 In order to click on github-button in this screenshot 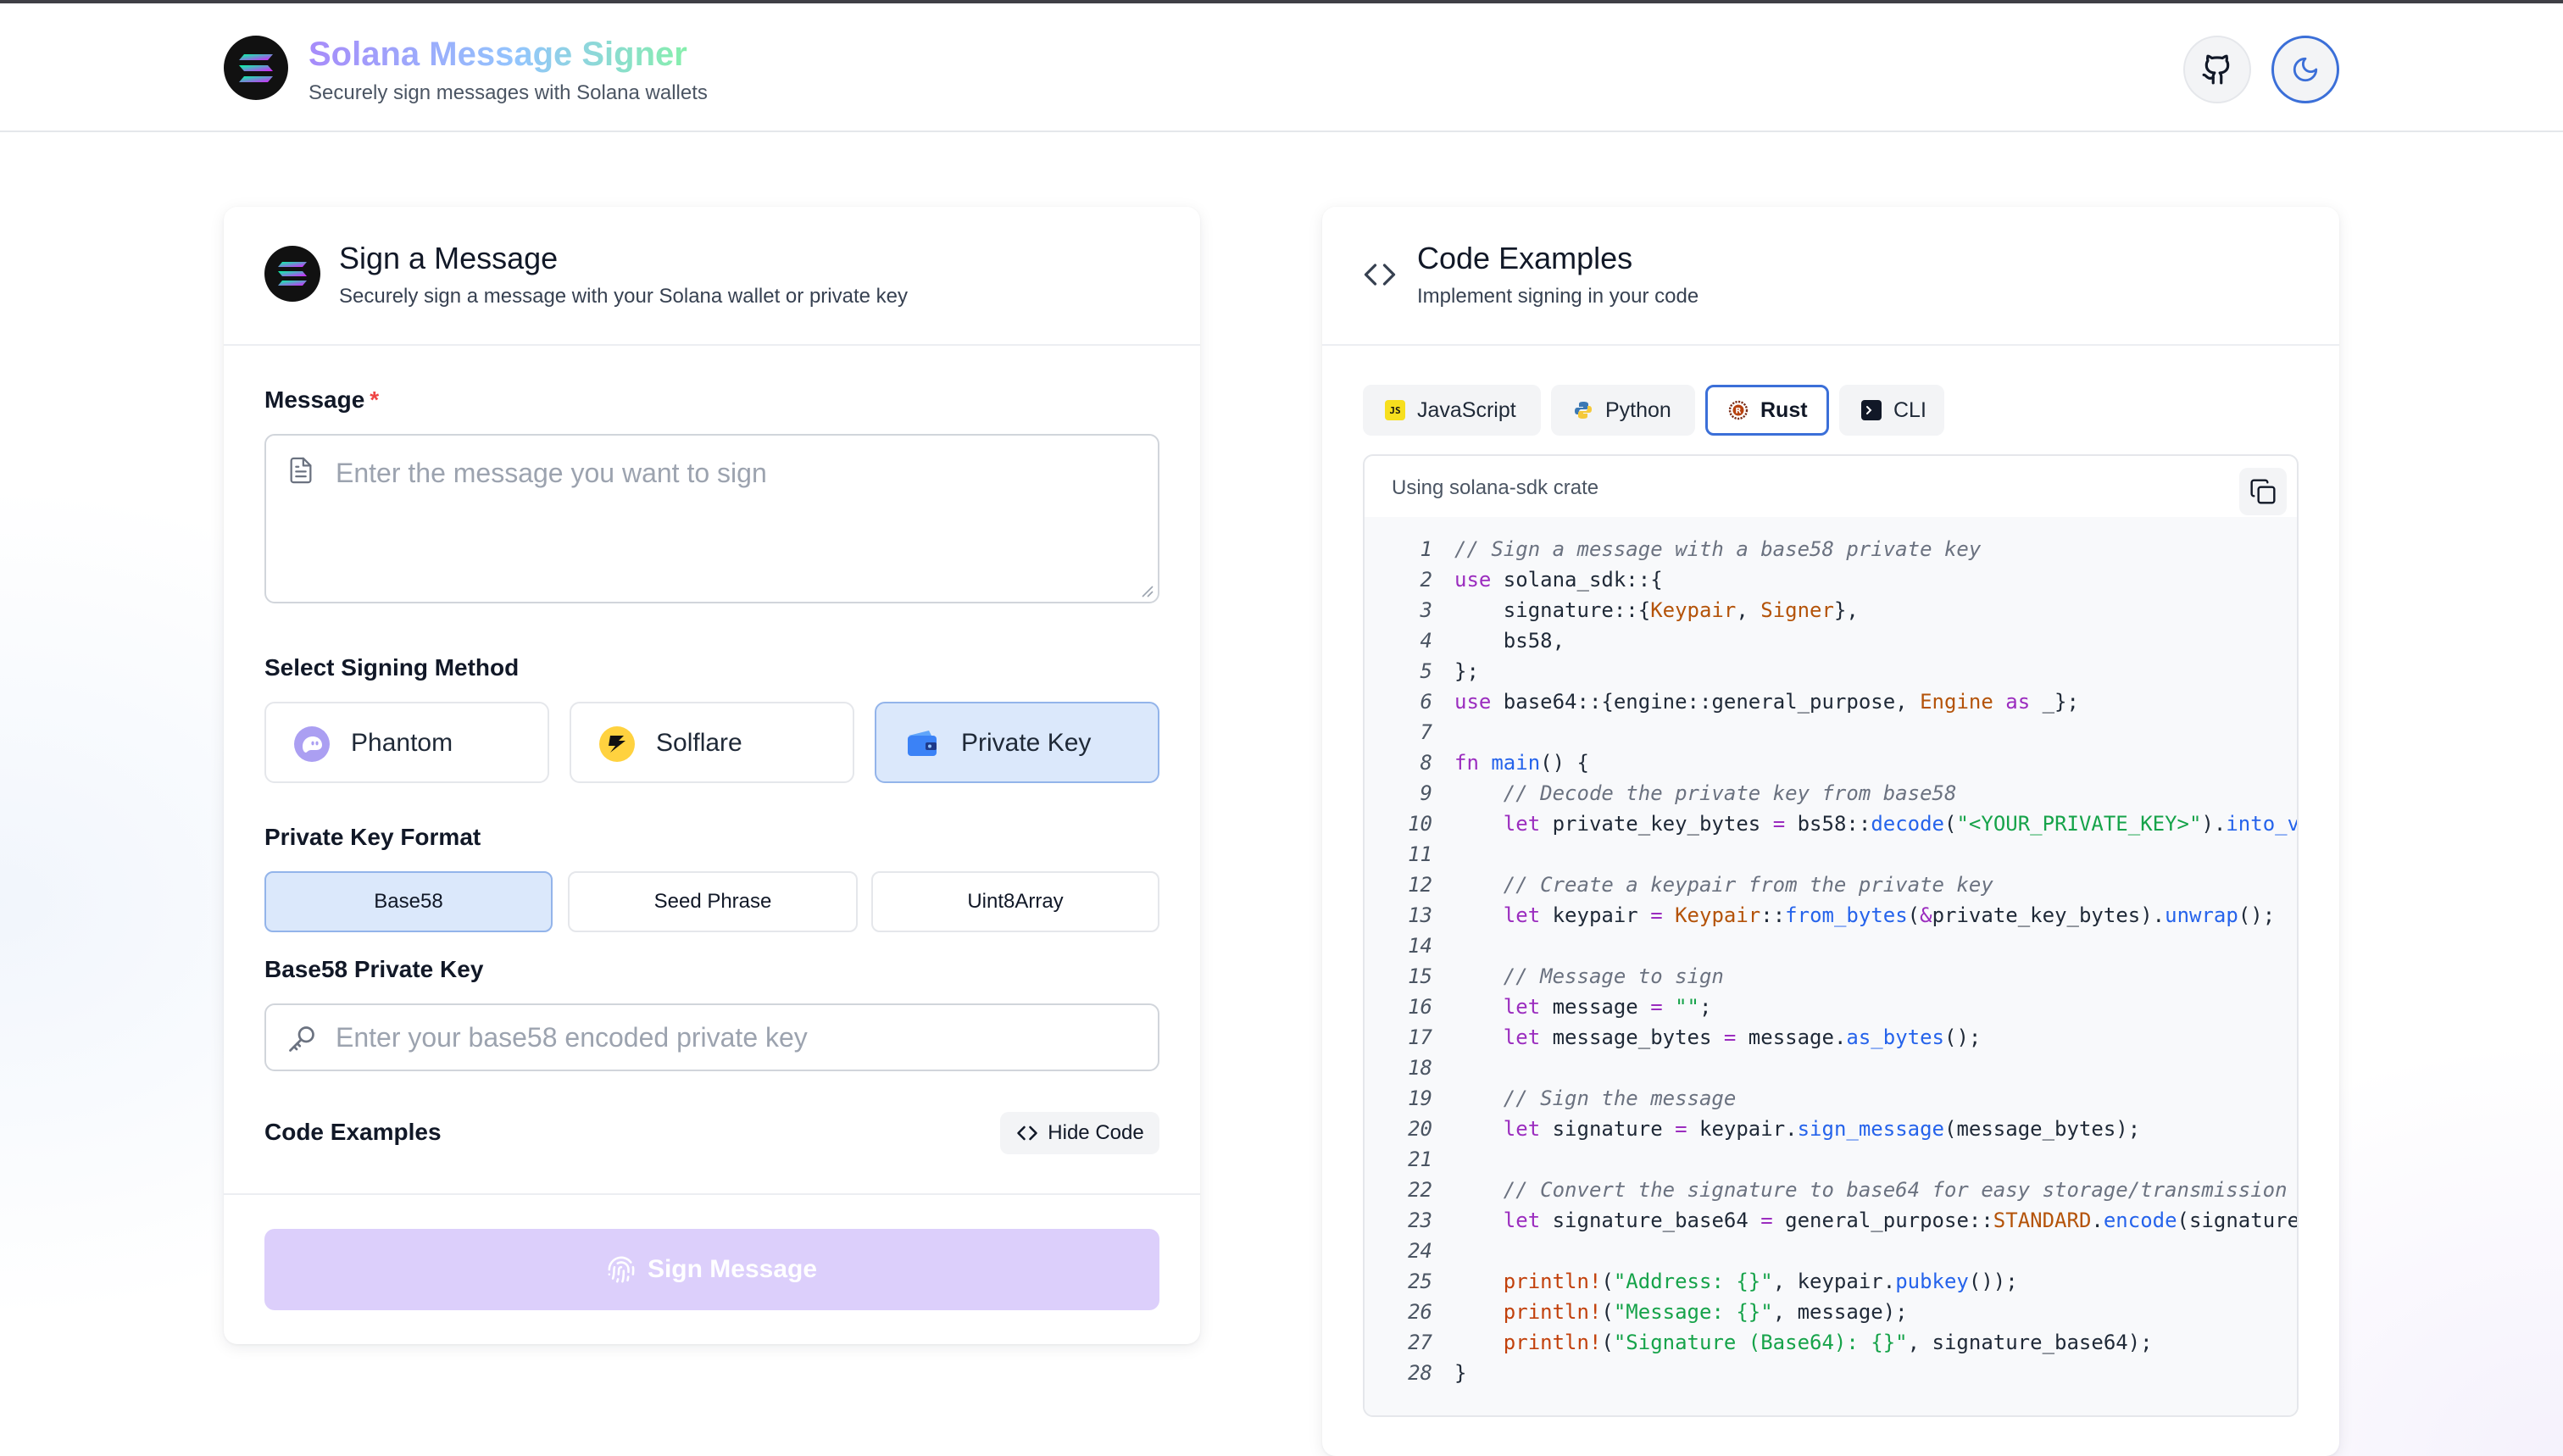, I will do `click(2217, 69)`.